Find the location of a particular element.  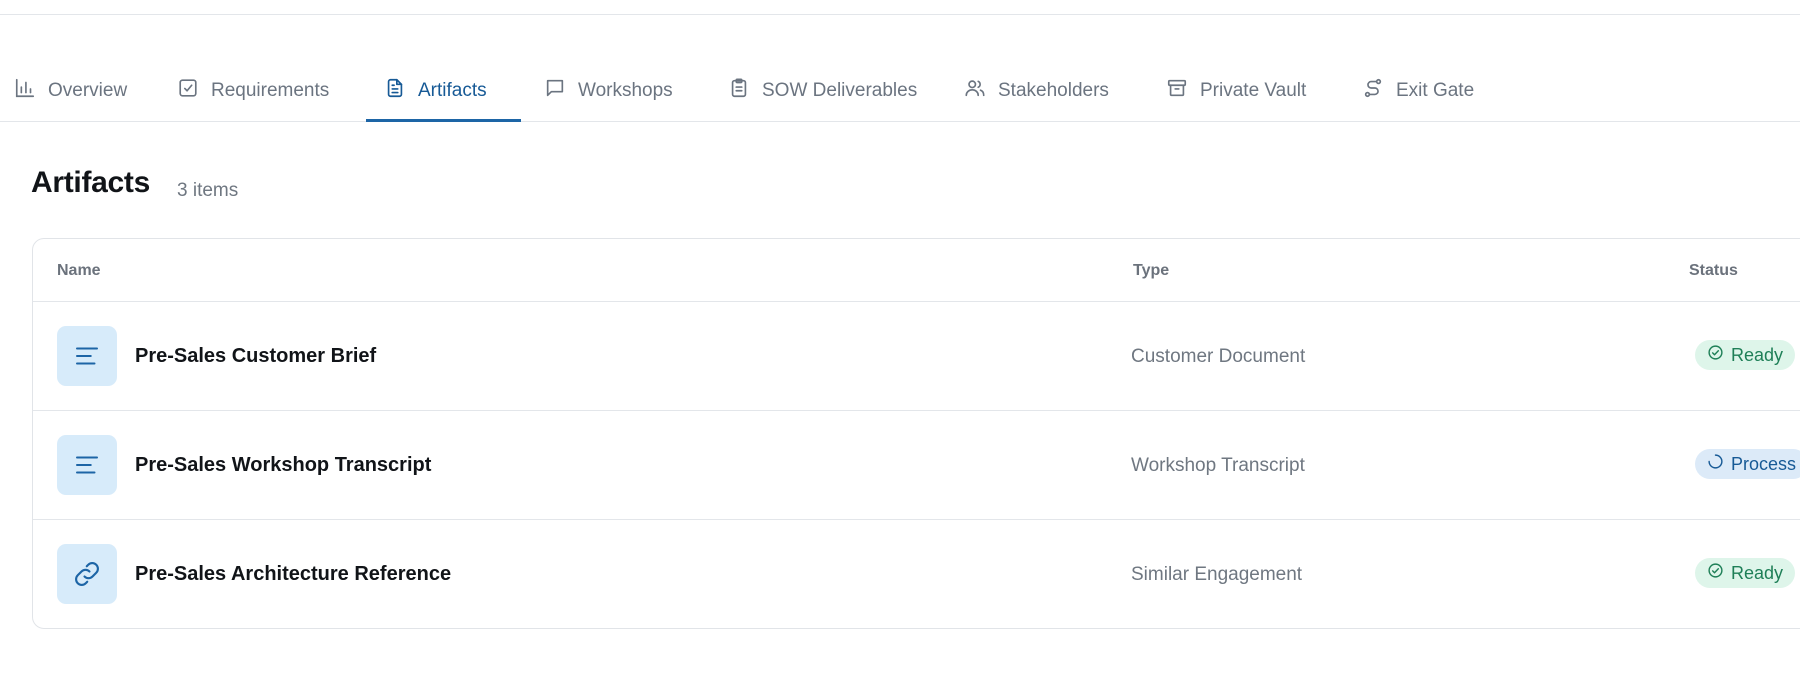

spinner-icon is located at coordinates (1715, 464).